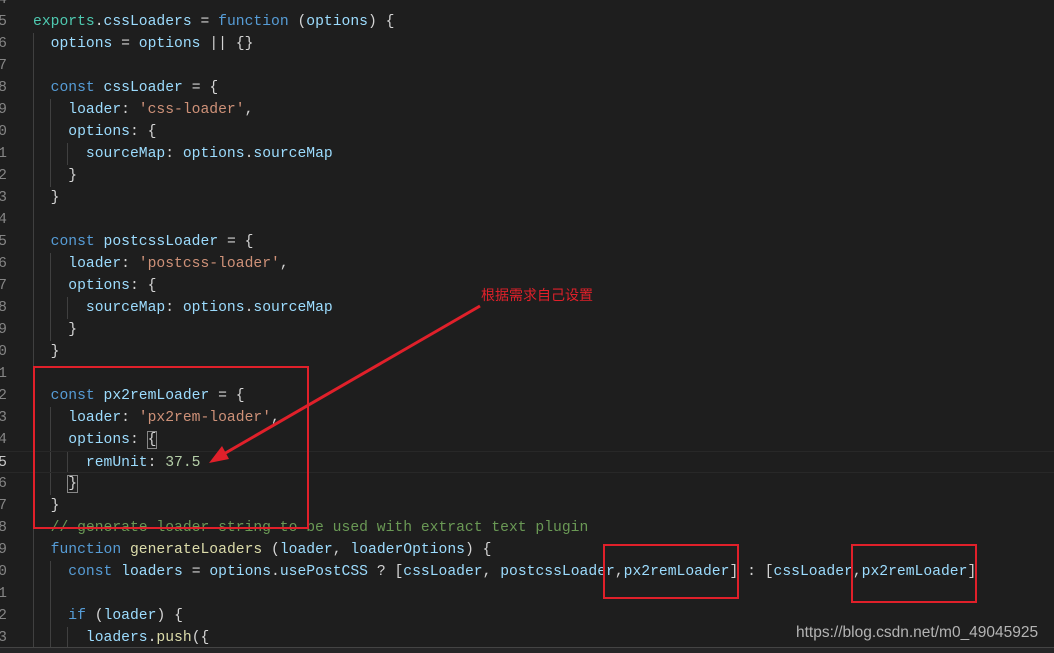 The width and height of the screenshot is (1054, 653). Describe the element at coordinates (537, 296) in the screenshot. I see `annotation-note: 根据需求自己设置` at that location.